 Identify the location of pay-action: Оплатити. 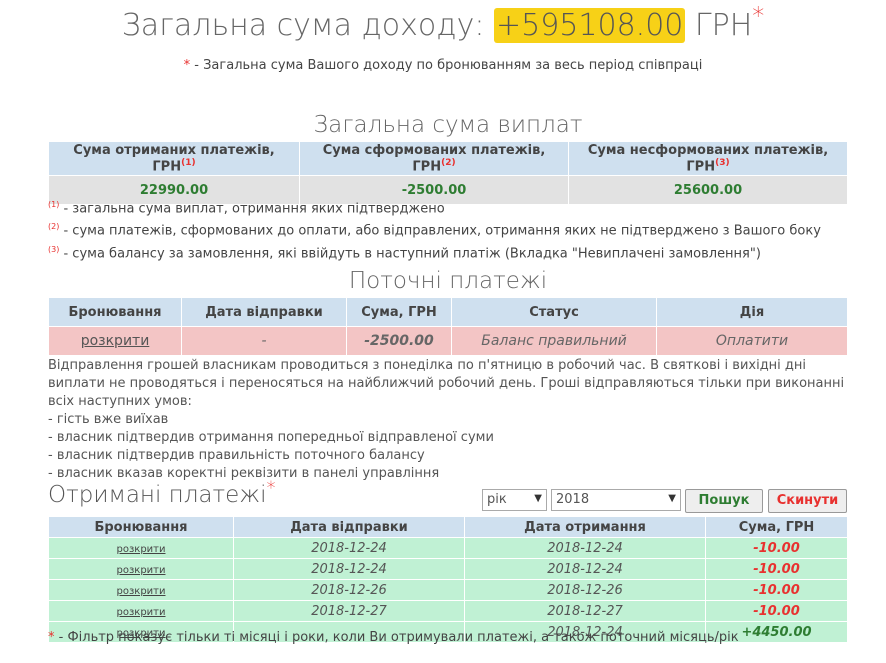
(752, 341).